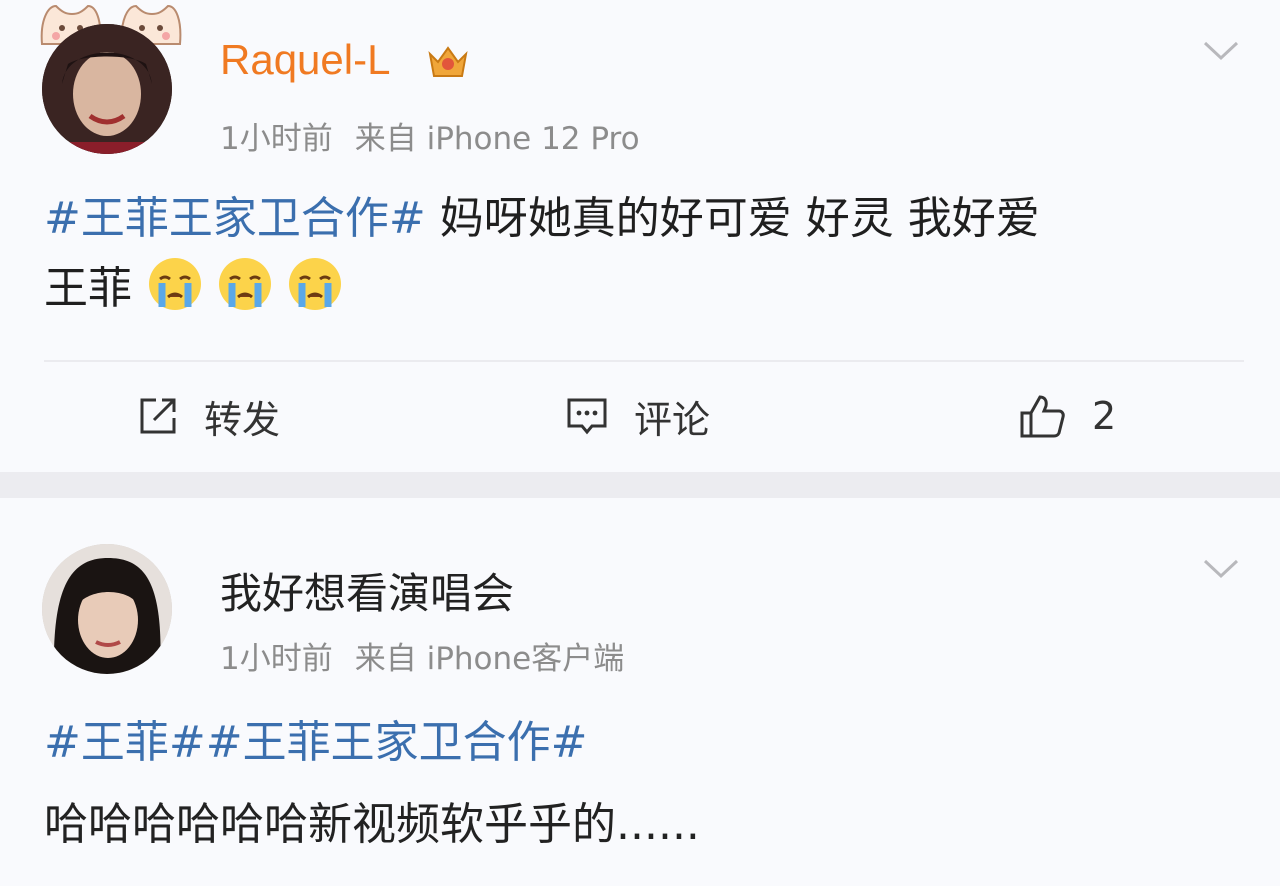 The image size is (1280, 886). What do you see at coordinates (672, 419) in the screenshot?
I see `comment-label: 评论` at bounding box center [672, 419].